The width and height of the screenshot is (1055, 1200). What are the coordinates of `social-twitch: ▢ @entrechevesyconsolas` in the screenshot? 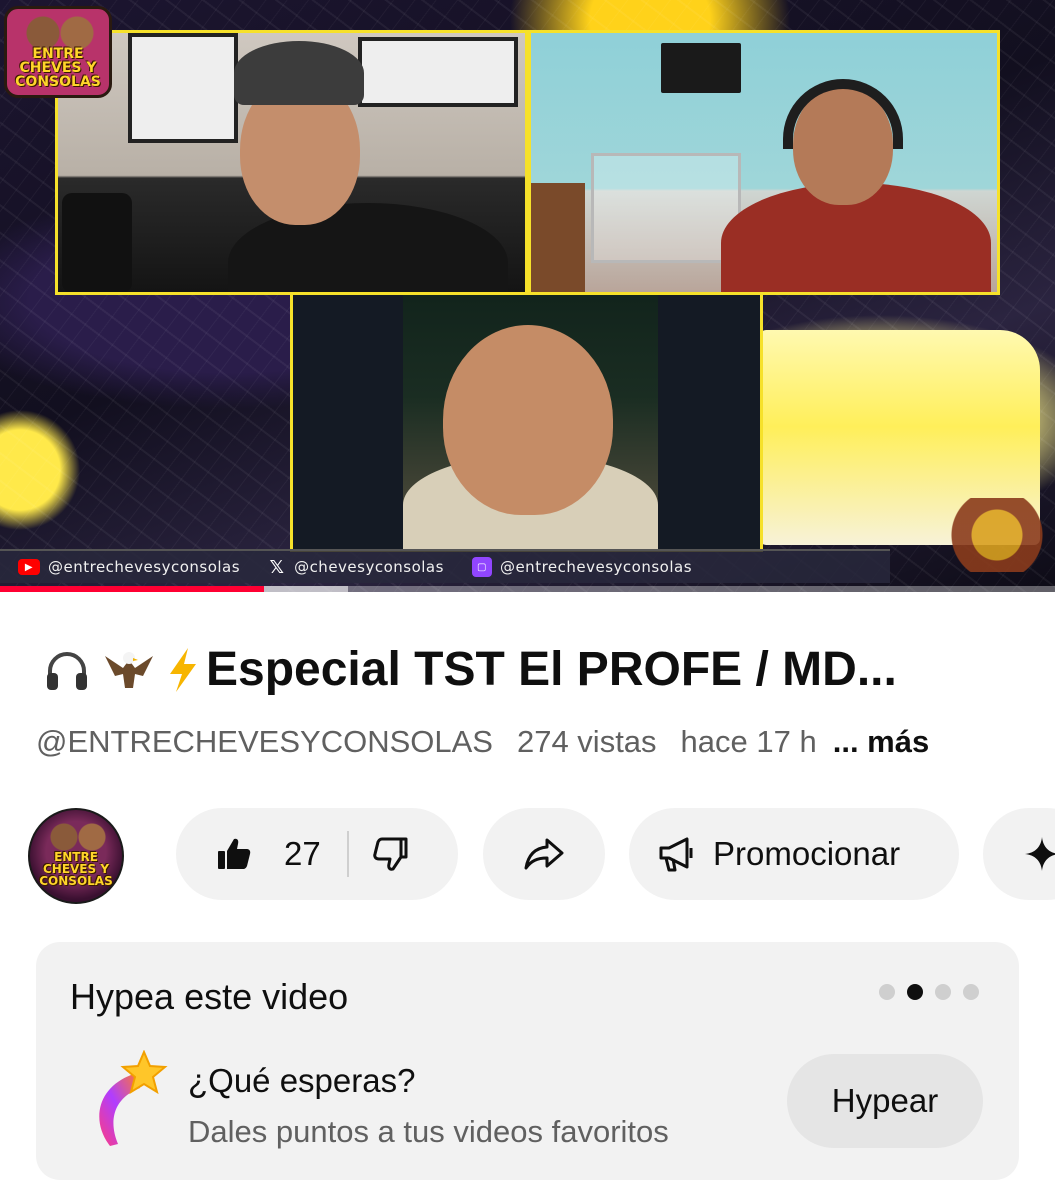 It's located at (582, 567).